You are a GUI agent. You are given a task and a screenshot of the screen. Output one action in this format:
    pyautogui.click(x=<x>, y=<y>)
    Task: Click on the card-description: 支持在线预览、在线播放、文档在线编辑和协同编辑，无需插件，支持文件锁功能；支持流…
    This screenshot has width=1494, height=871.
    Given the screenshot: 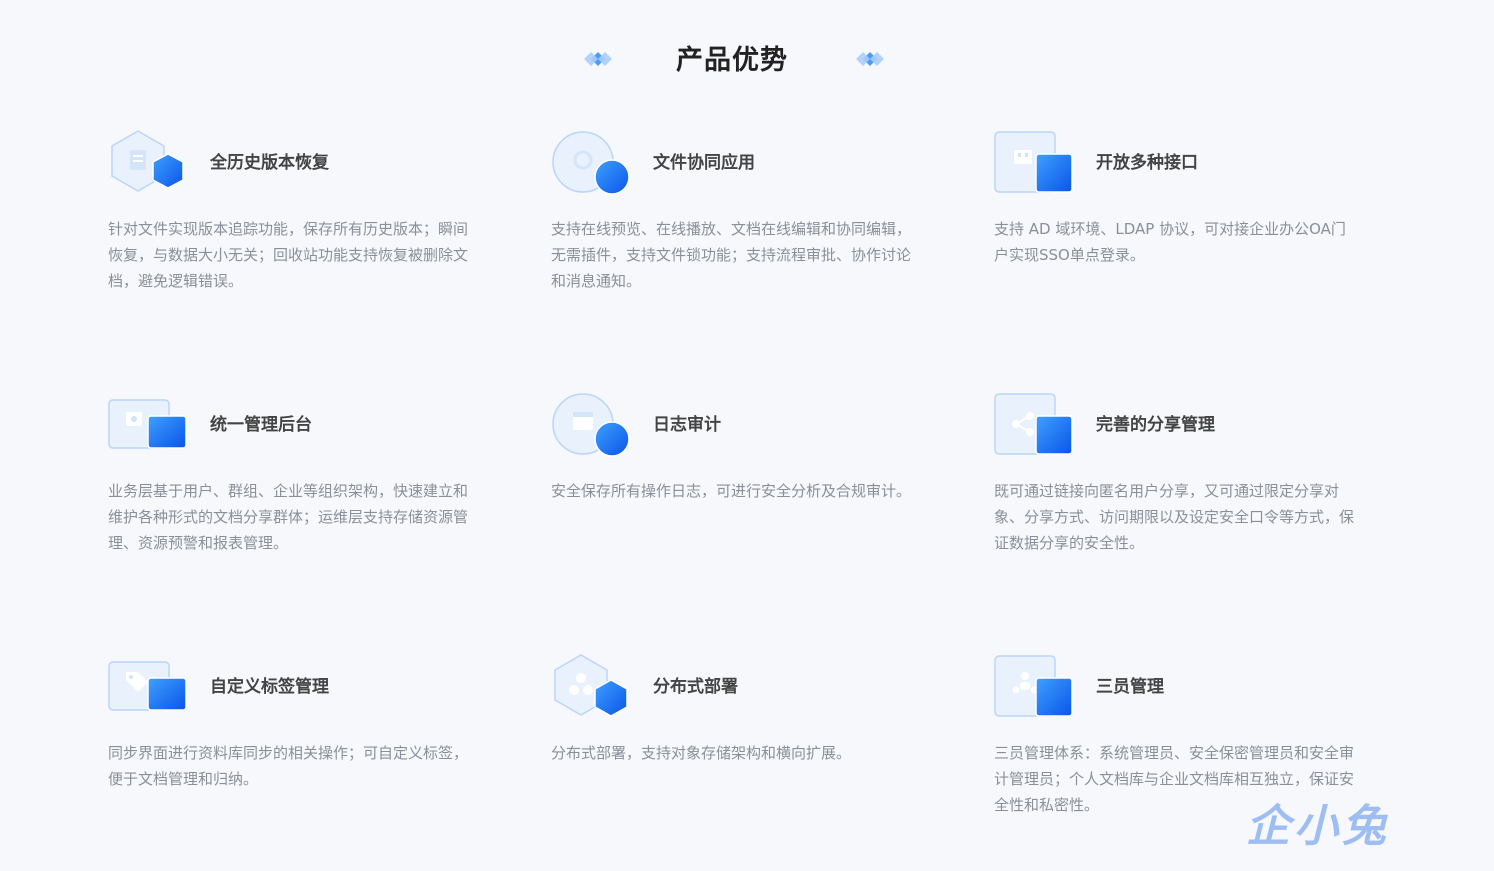 What is the action you would take?
    pyautogui.click(x=731, y=255)
    